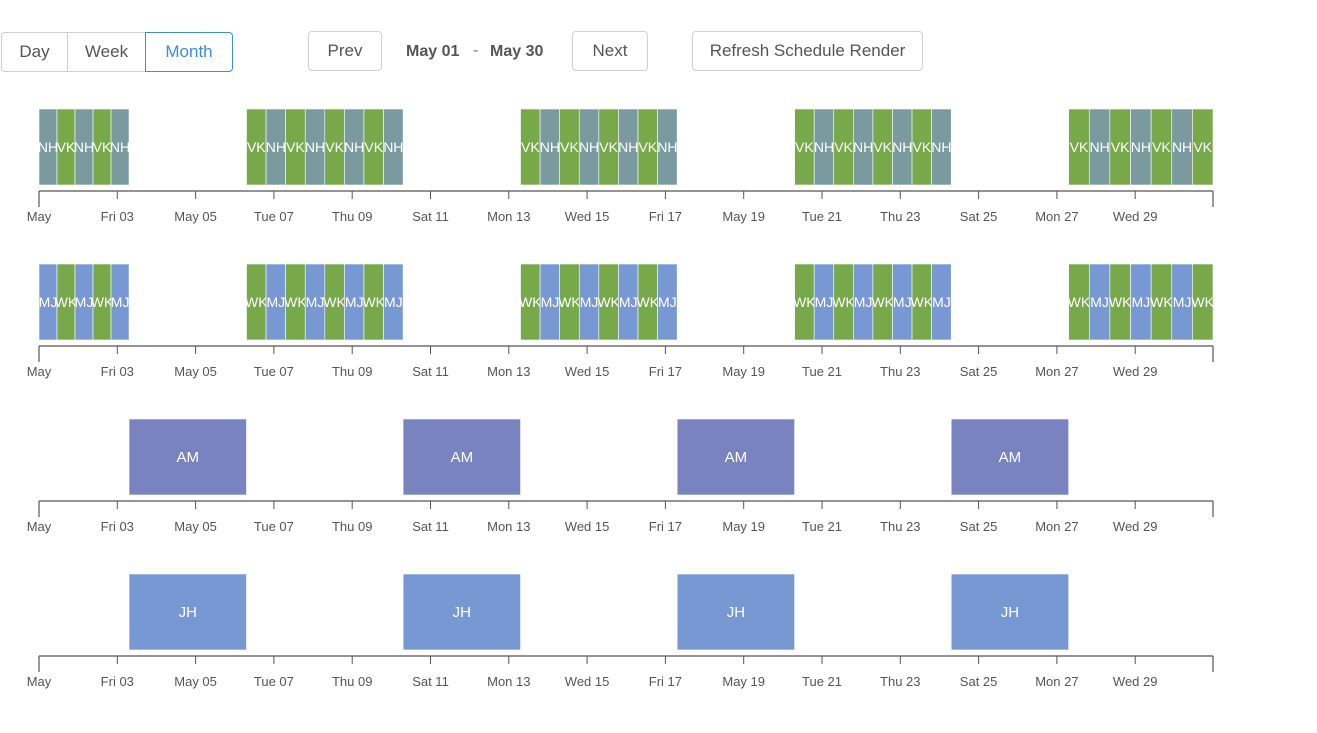  I want to click on schedule-block: WK MJ WK MJ WK MJ WK, so click(1141, 302).